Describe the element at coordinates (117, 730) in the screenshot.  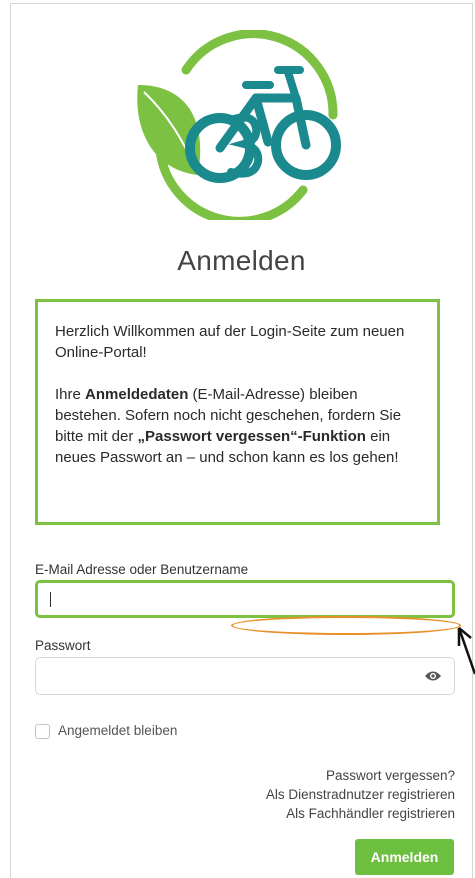
I see `remember-me-label: Angemeldet bleiben` at that location.